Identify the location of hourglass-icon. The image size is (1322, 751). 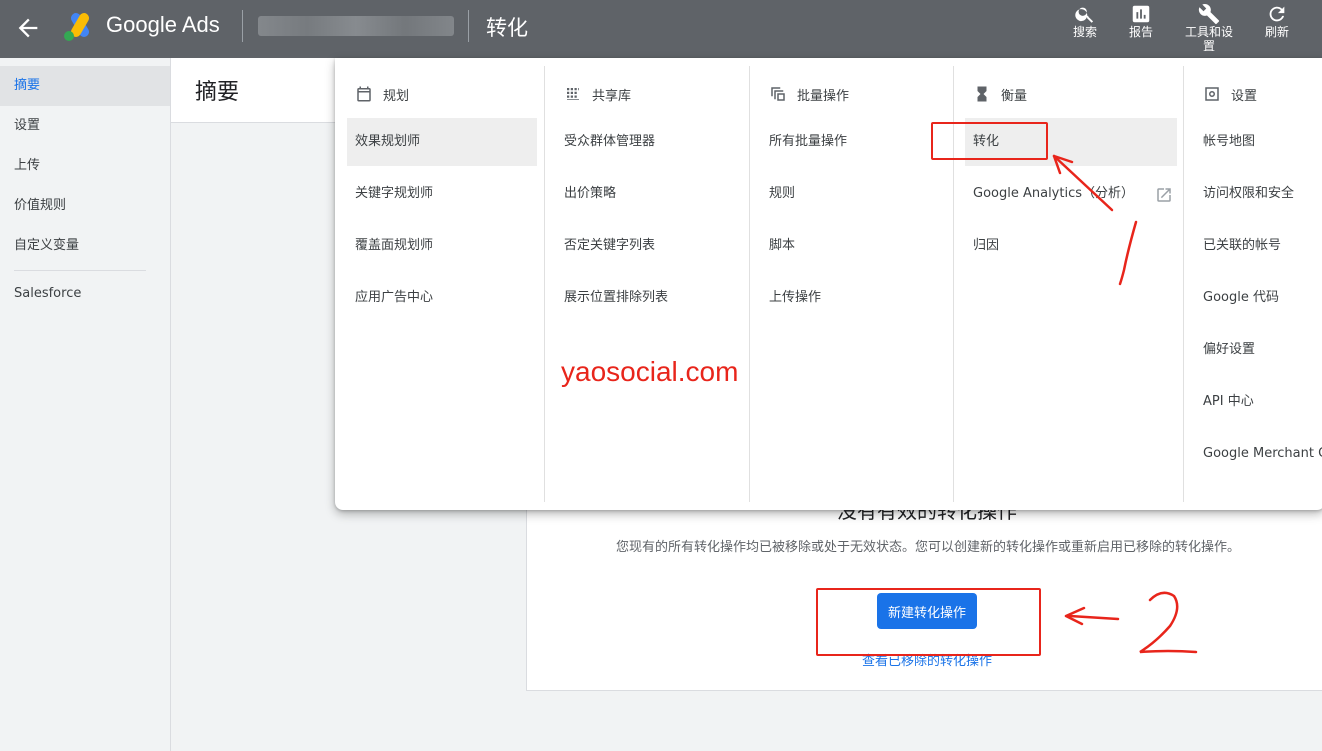
(982, 94).